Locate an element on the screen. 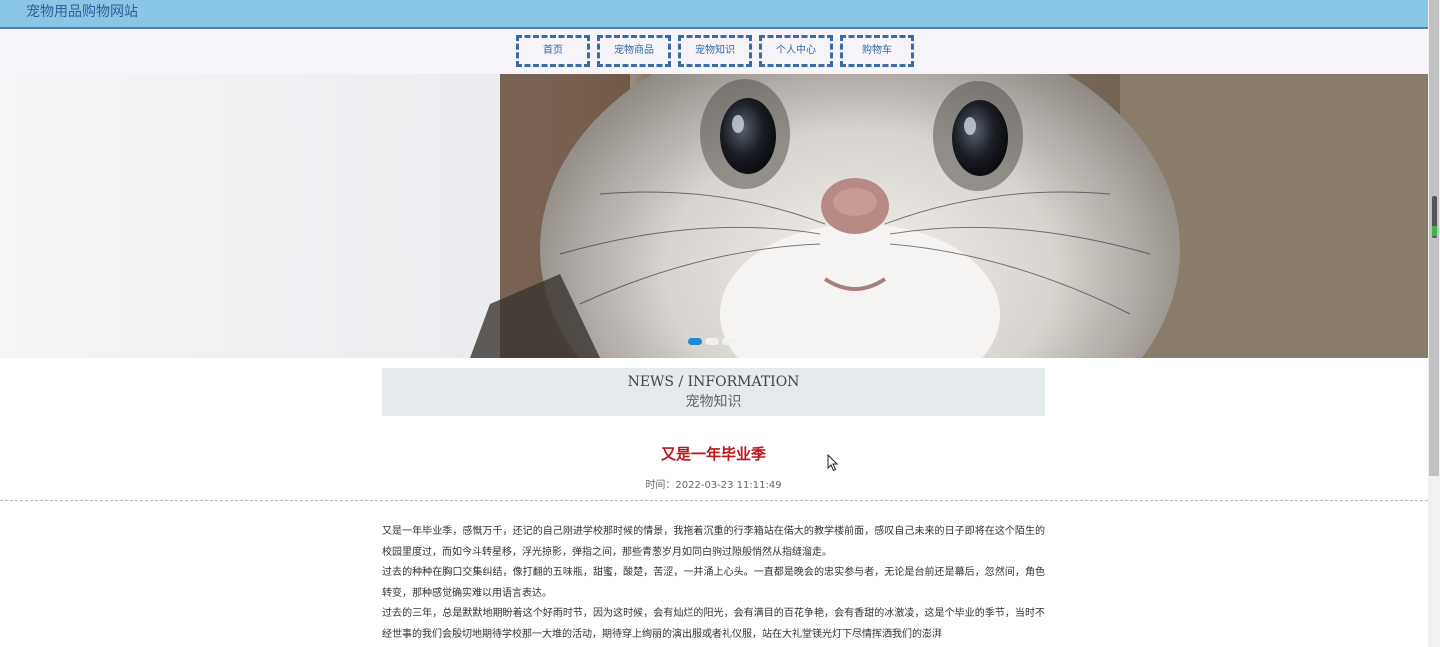  nav-item-pet-products: 宠物商品 is located at coordinates (634, 51).